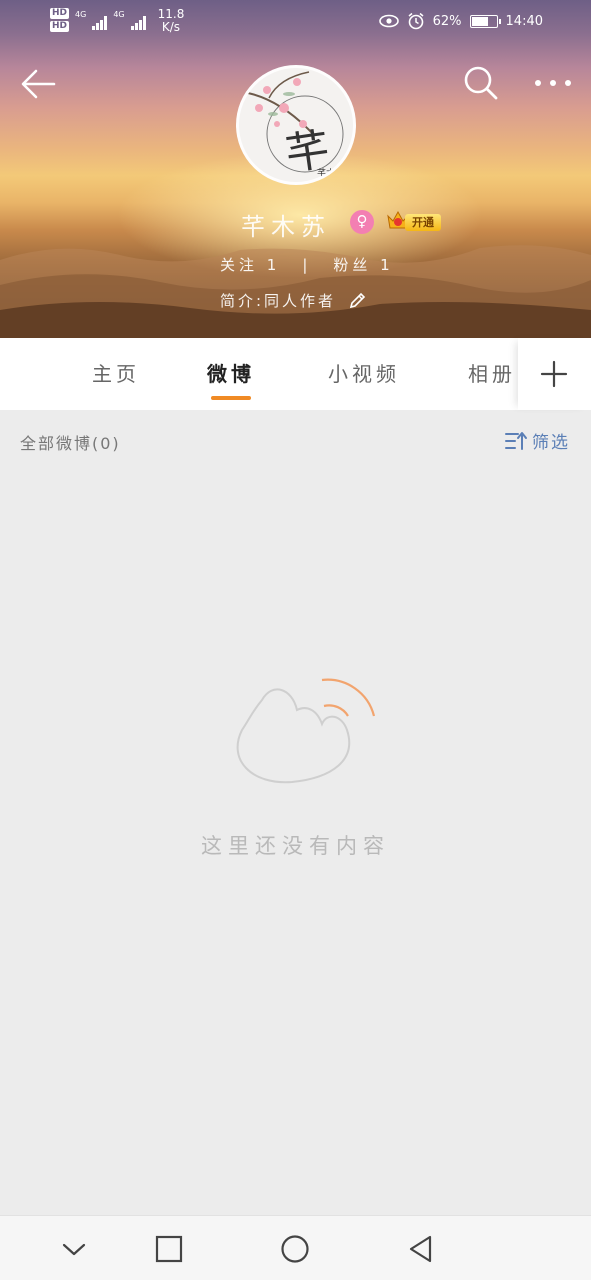  Describe the element at coordinates (363, 264) in the screenshot. I see `followers-count: 粉丝 1` at that location.